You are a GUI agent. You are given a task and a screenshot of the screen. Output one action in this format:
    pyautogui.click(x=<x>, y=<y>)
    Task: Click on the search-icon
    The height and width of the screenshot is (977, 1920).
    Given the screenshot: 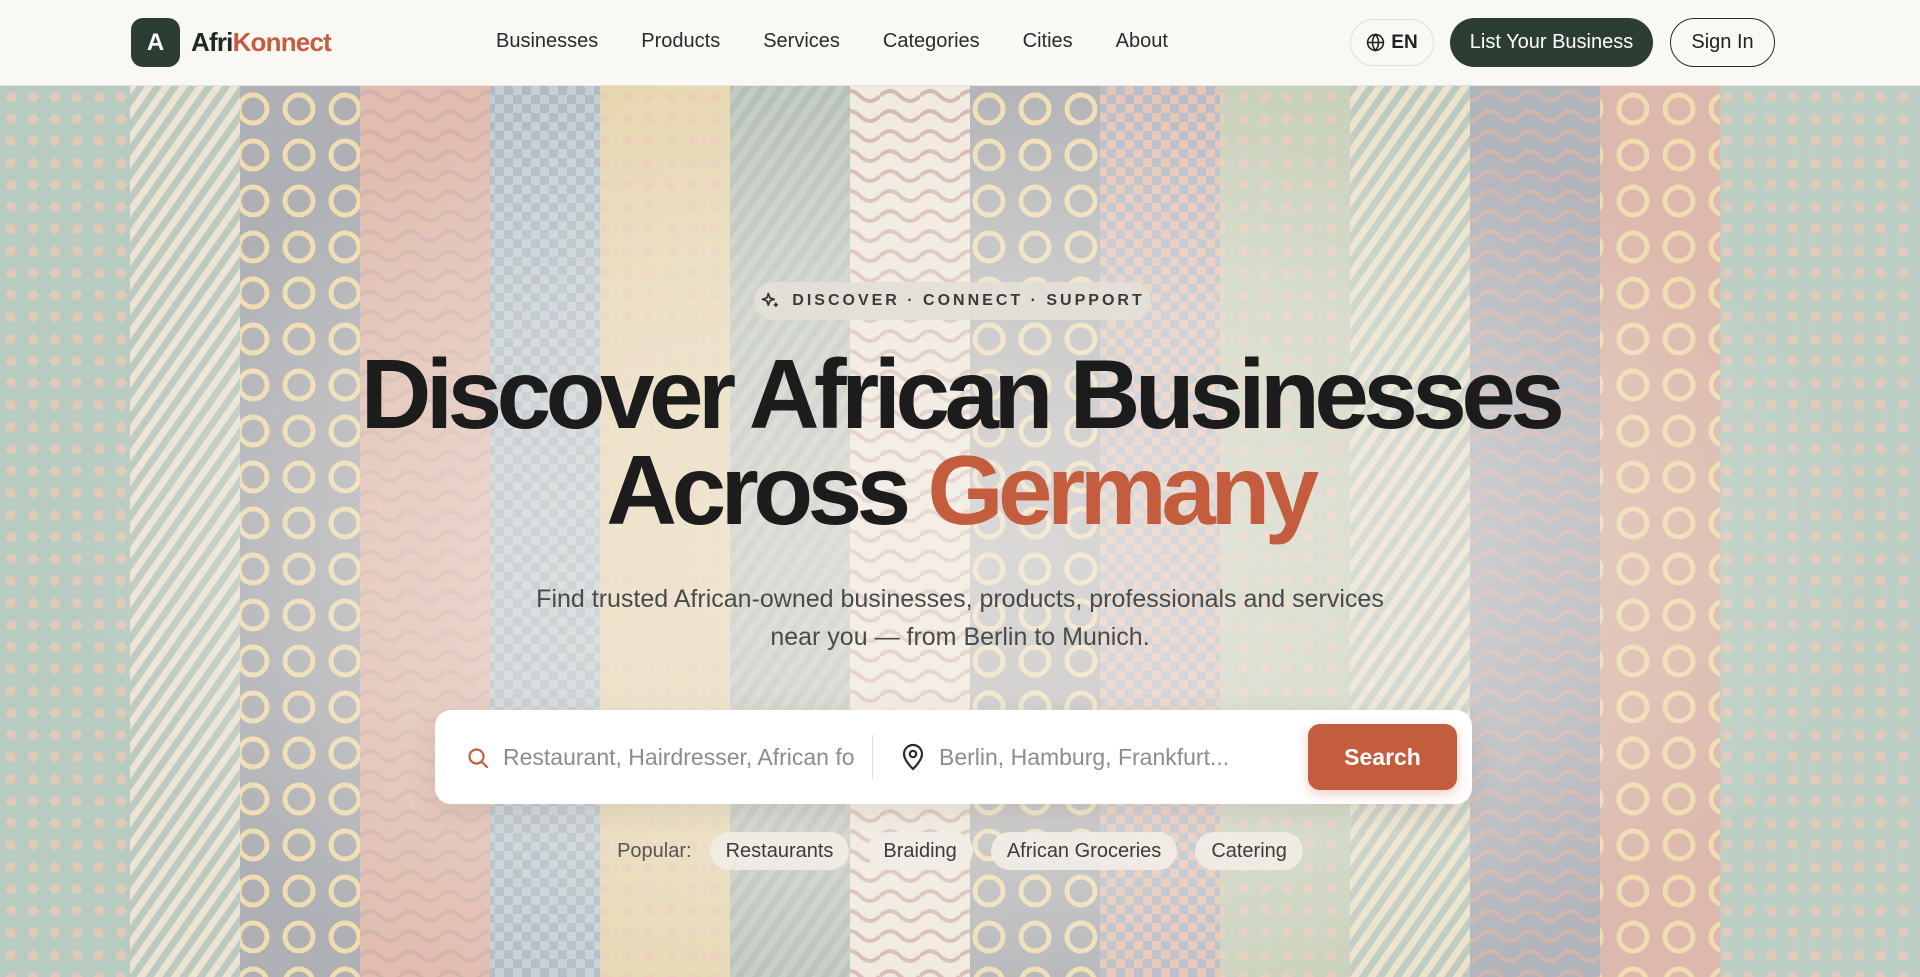 What is the action you would take?
    pyautogui.click(x=478, y=758)
    